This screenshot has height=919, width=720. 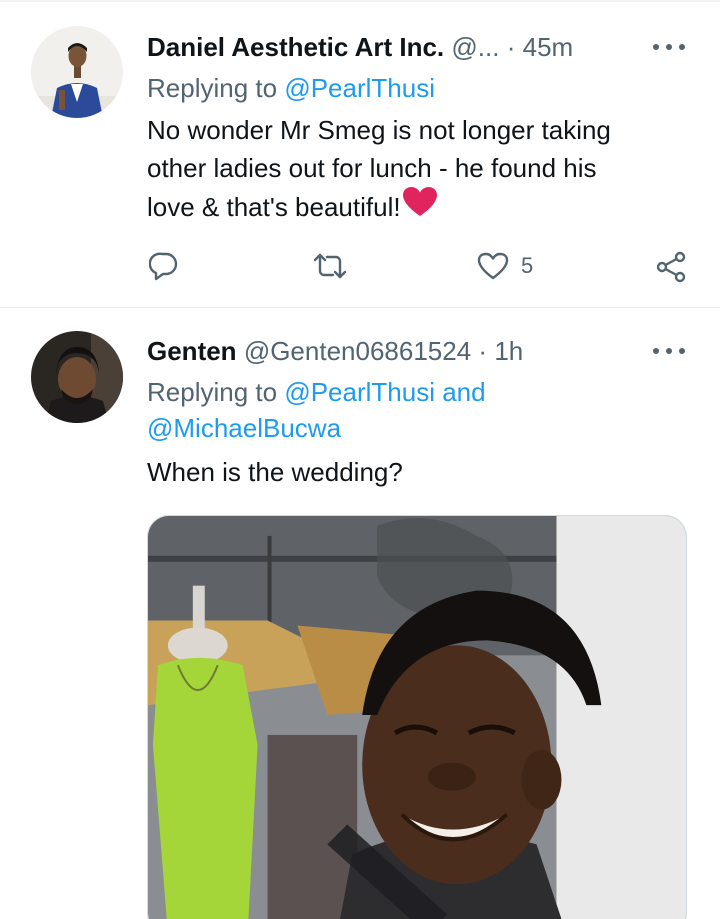 I want to click on tweet-text: When is the wedding?, so click(x=275, y=472).